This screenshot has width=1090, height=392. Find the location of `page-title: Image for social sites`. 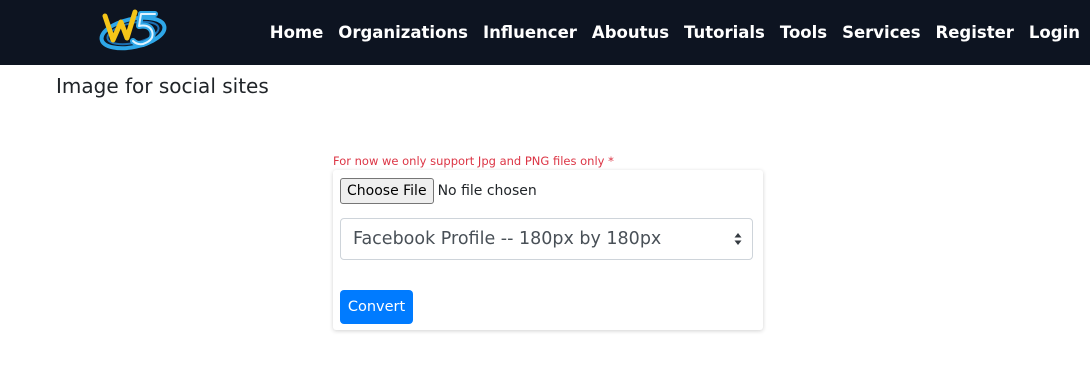

page-title: Image for social sites is located at coordinates (162, 86).